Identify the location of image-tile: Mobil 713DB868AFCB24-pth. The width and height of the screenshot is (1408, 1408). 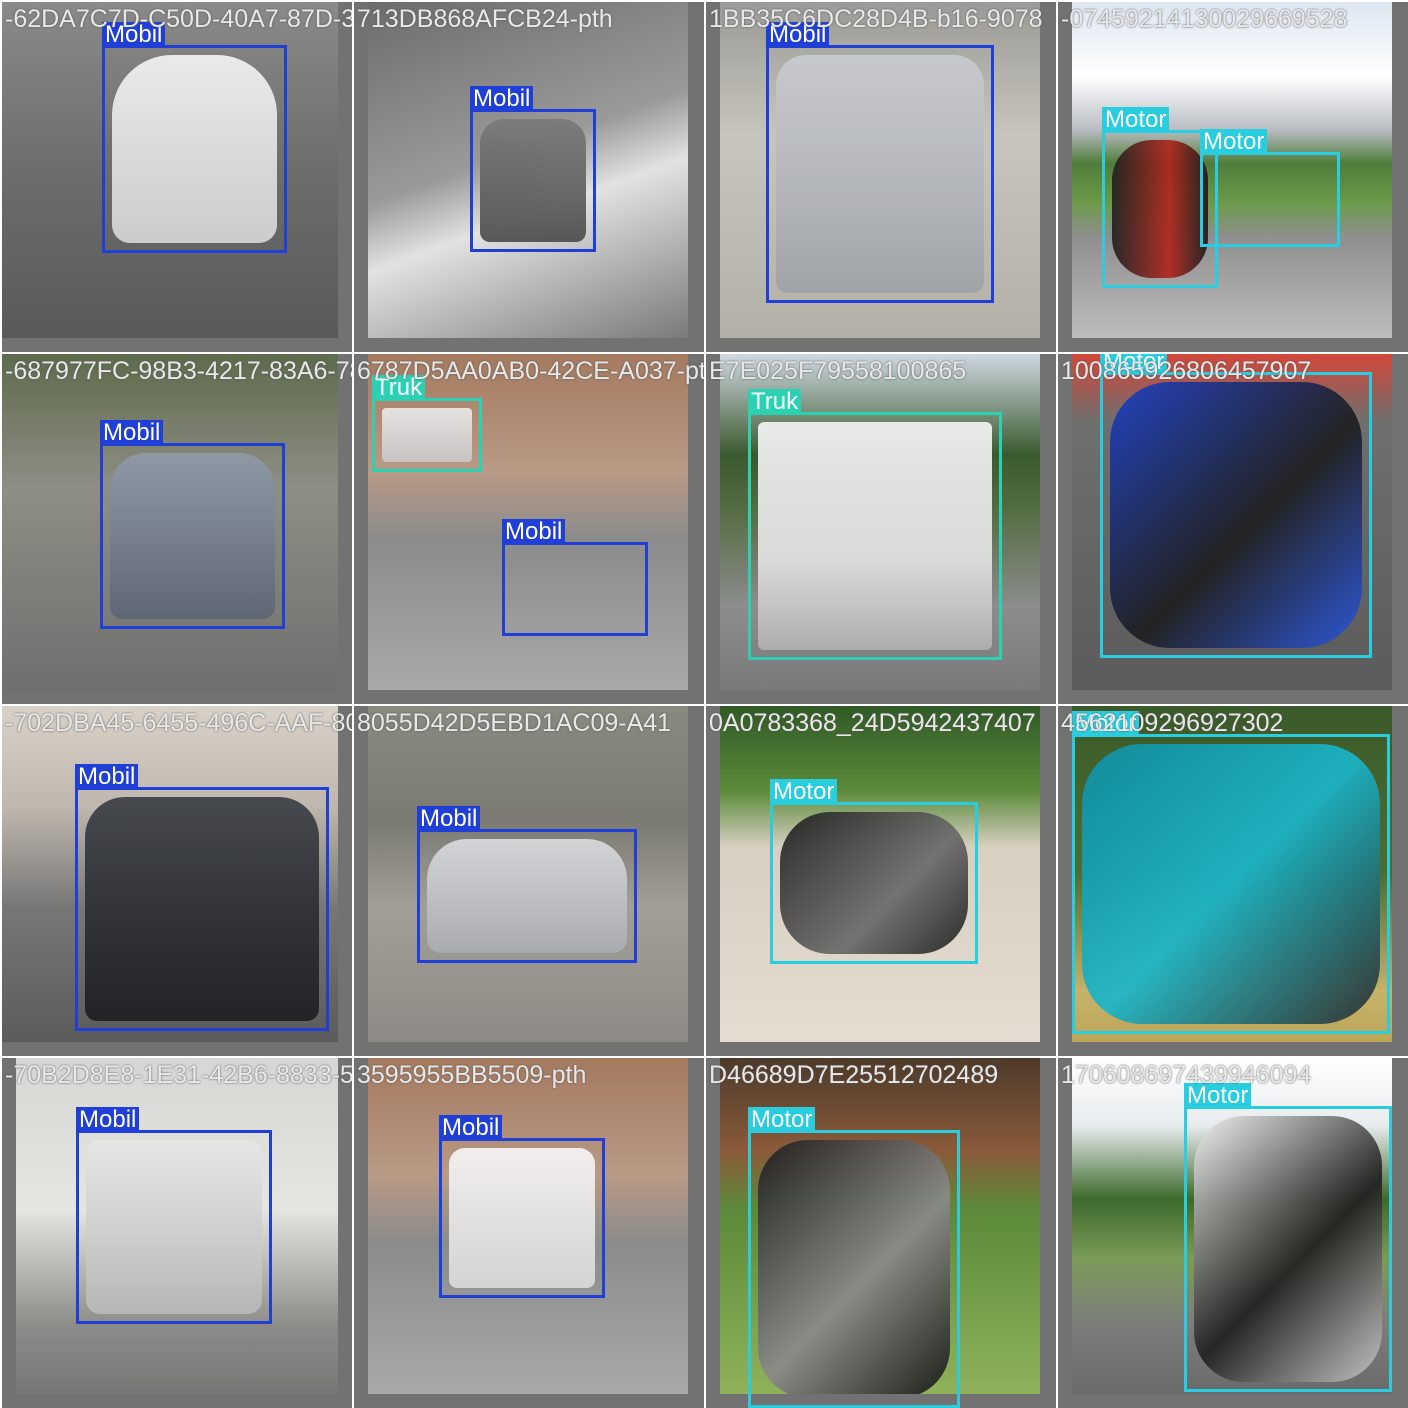
(529, 177).